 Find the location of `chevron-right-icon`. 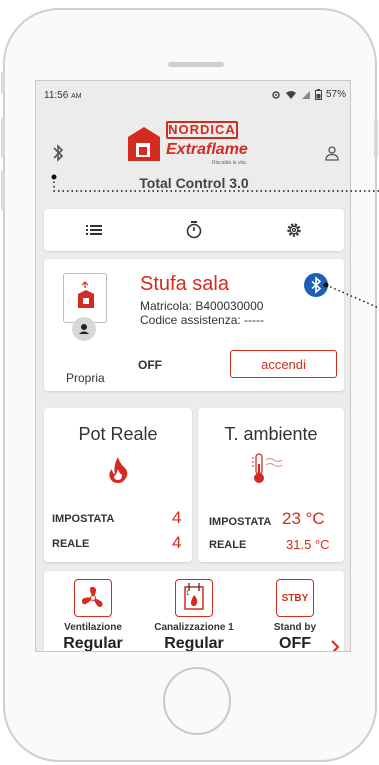

chevron-right-icon is located at coordinates (335, 644).